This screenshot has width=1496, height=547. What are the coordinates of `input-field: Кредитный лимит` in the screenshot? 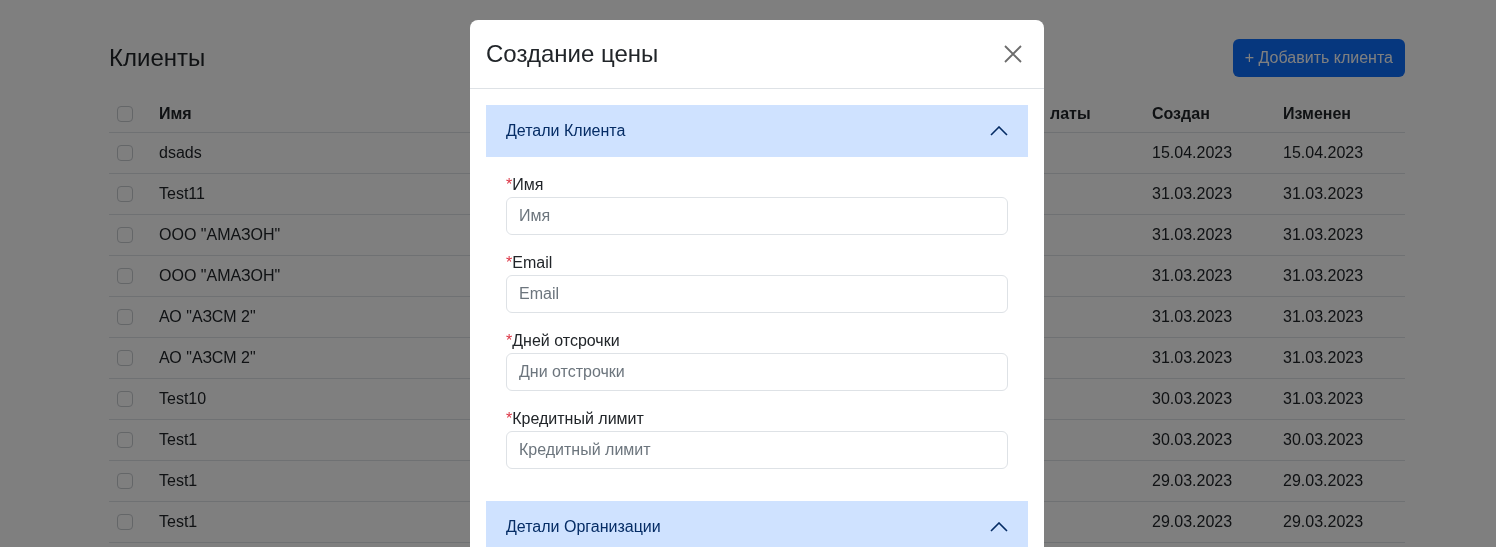 It's located at (757, 450).